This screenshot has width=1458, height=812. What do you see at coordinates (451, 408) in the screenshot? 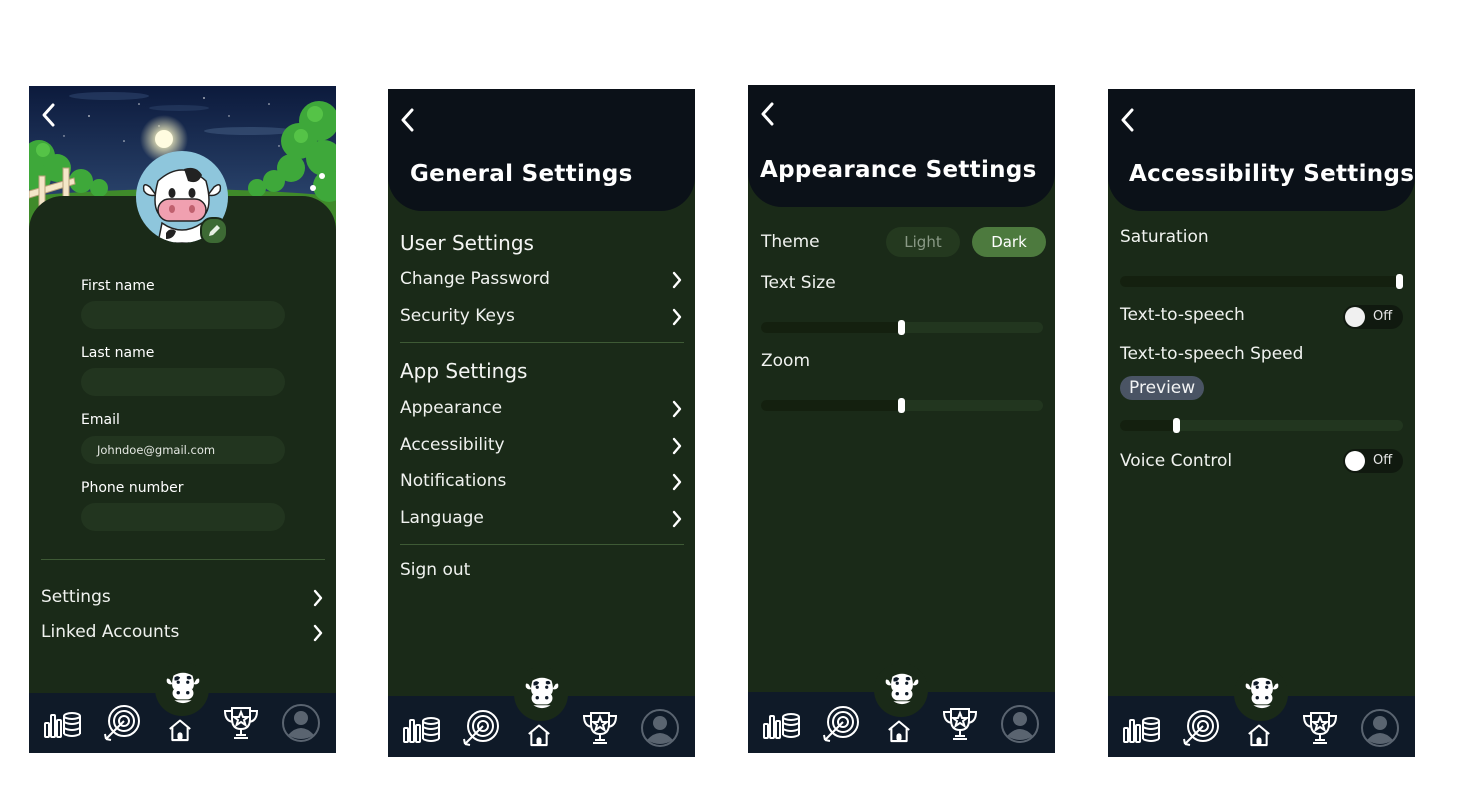
I see `appearance-label: Appearance` at bounding box center [451, 408].